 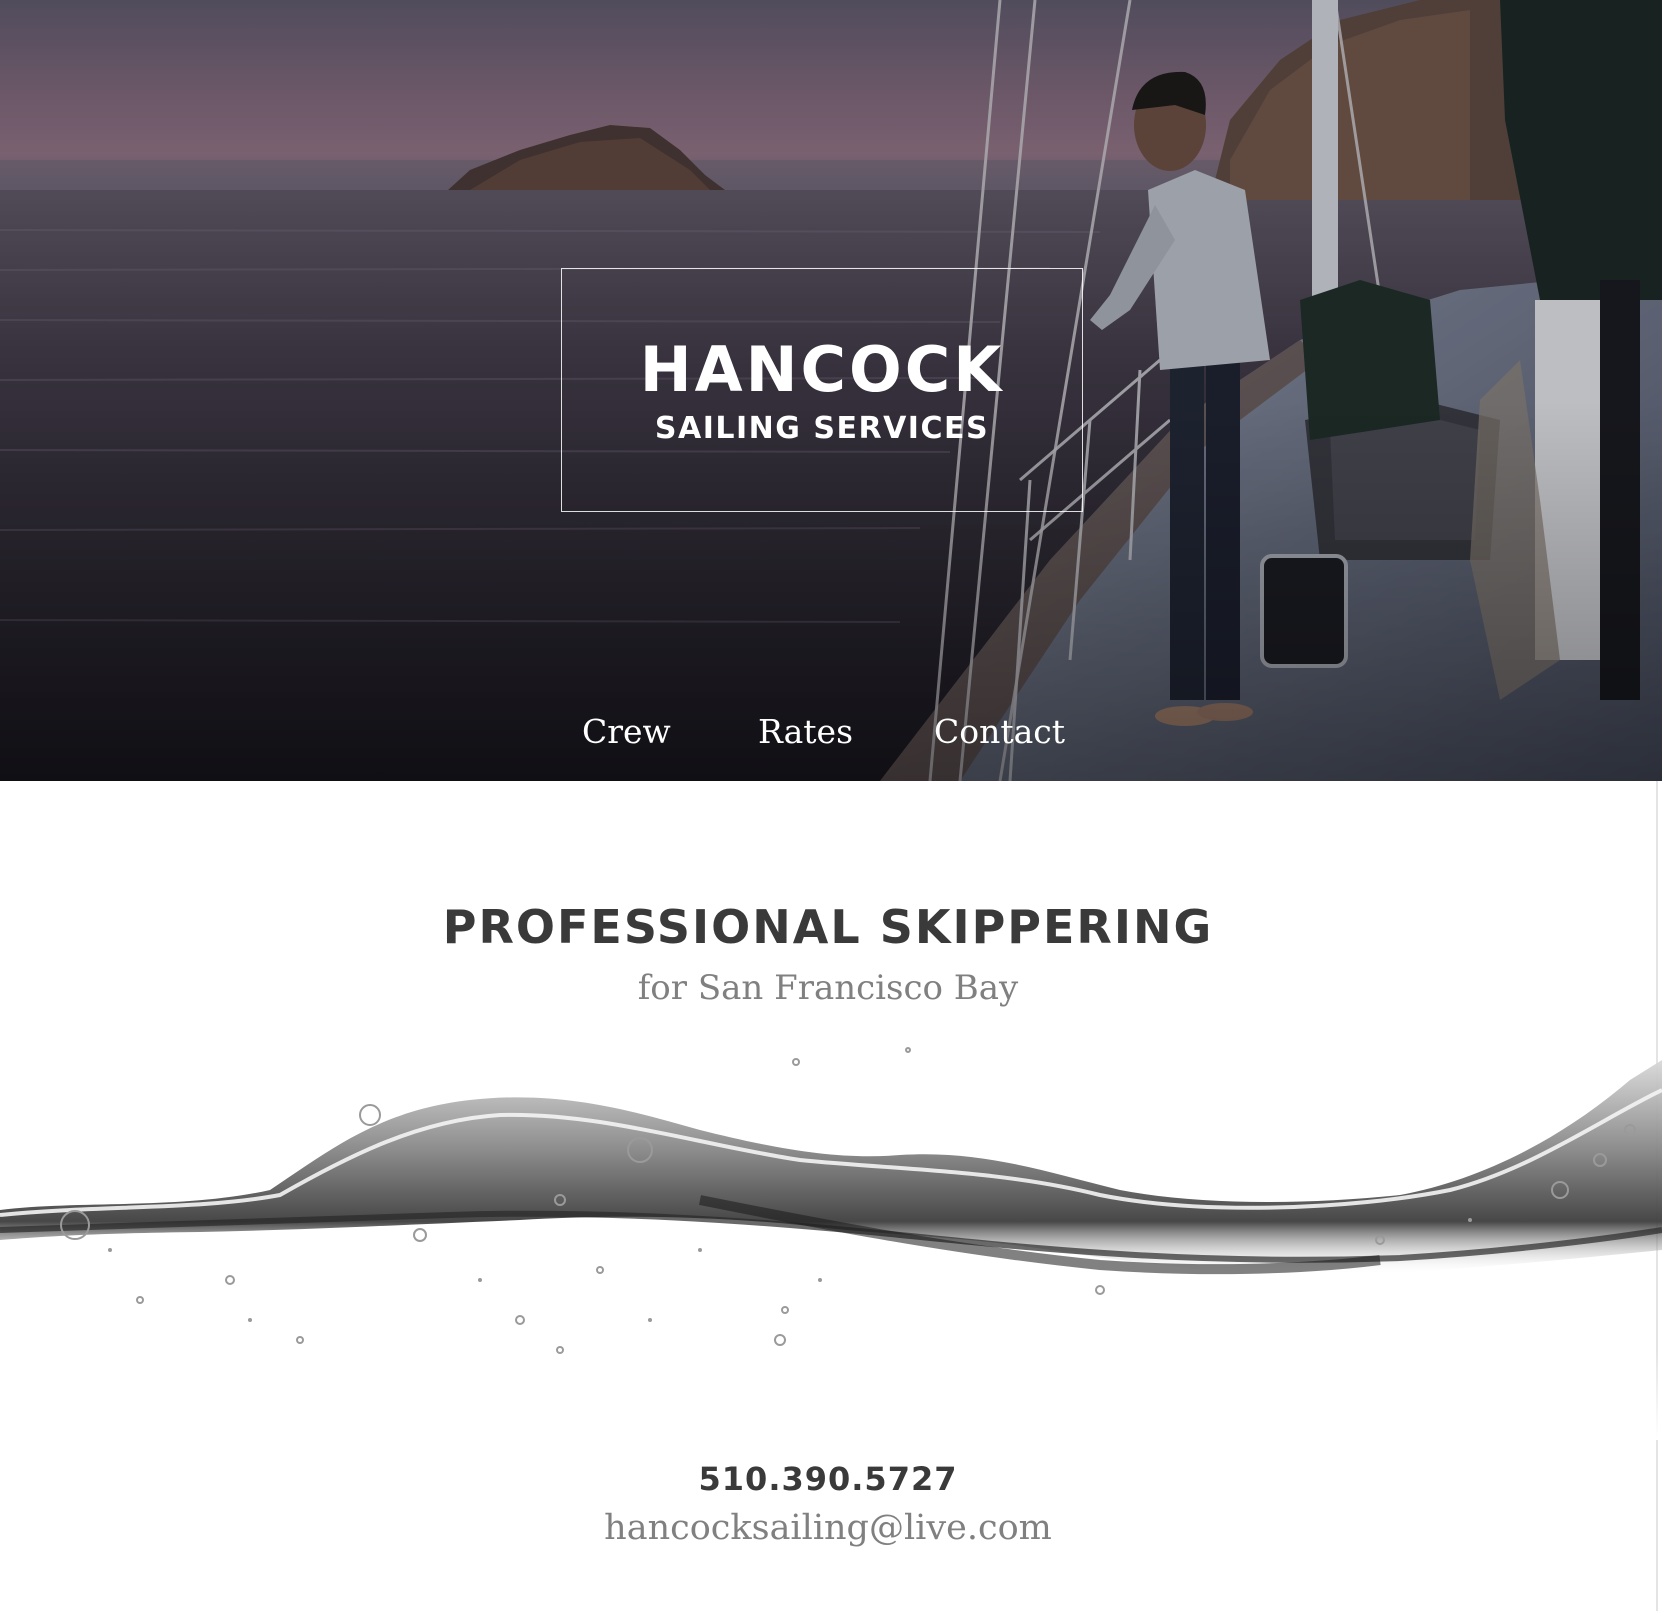 I want to click on main-nav: Crew Rates Contact, so click(x=831, y=734).